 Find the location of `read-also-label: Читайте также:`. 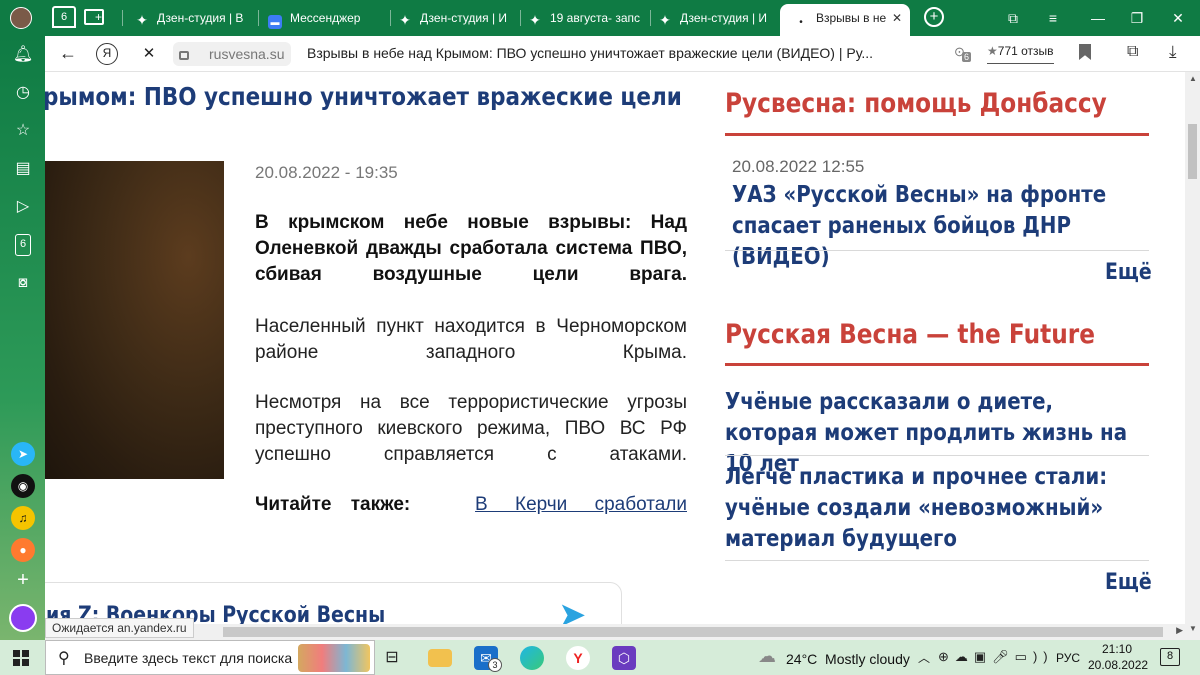

read-also-label: Читайте также: is located at coordinates (333, 504).